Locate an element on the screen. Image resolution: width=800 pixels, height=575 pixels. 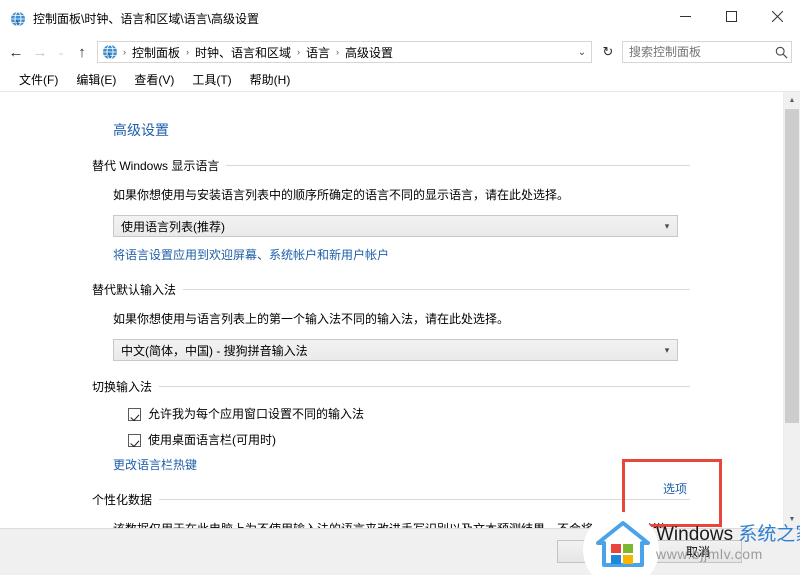
breadcrumb: › 控制面板 › 时钟、语言和区域 › 语言 › 高级设置 is located at coordinates (346, 52).